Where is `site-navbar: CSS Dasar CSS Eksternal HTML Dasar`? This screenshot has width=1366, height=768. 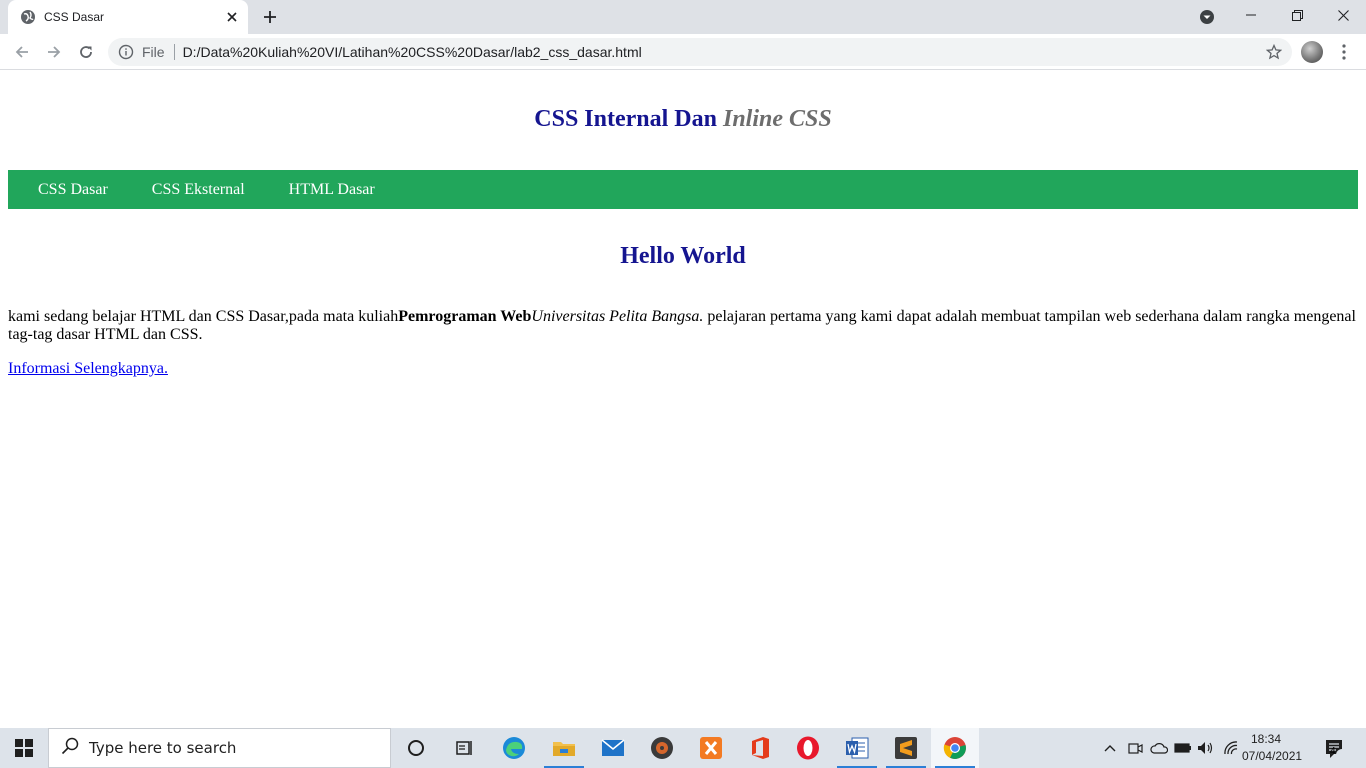
site-navbar: CSS Dasar CSS Eksternal HTML Dasar is located at coordinates (683, 189).